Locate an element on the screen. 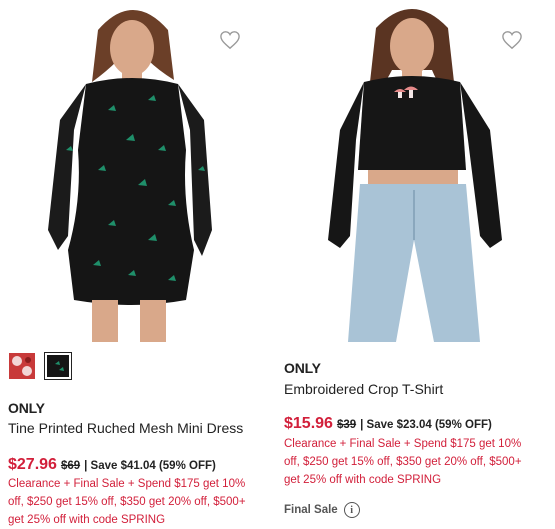 This screenshot has height=529, width=555. swatch-red-floral is located at coordinates (22, 366).